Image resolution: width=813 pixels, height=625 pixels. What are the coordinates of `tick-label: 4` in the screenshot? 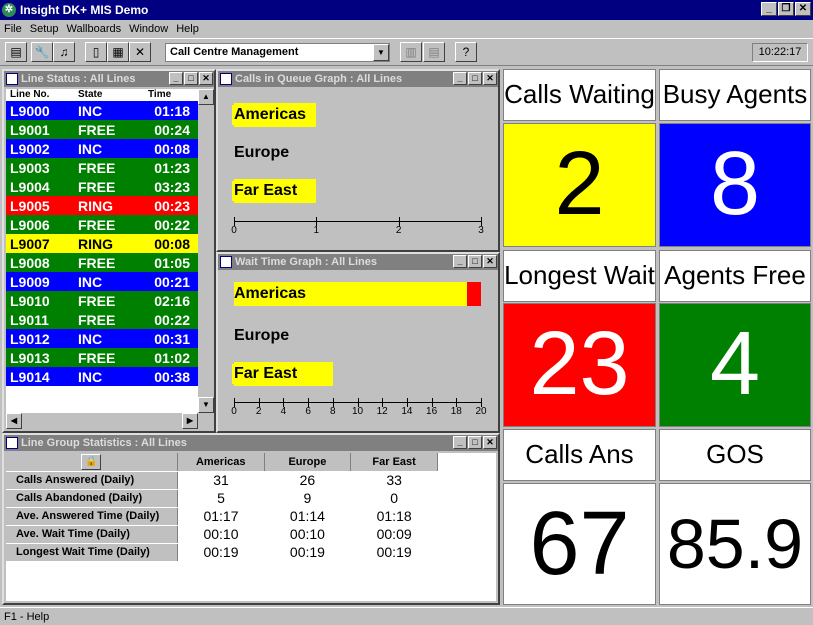 It's located at (283, 411).